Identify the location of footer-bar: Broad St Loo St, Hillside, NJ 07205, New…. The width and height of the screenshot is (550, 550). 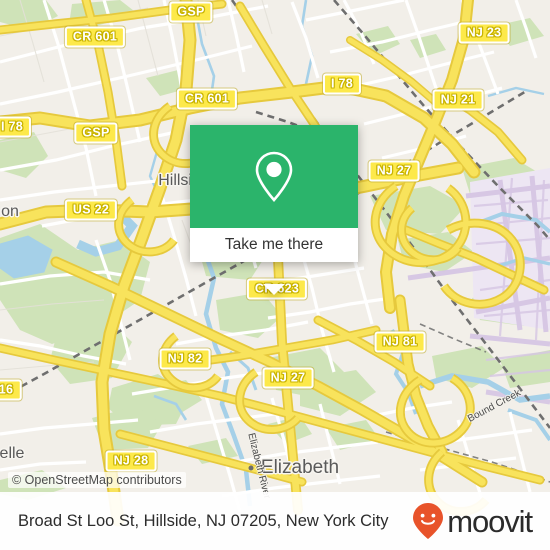
(275, 521).